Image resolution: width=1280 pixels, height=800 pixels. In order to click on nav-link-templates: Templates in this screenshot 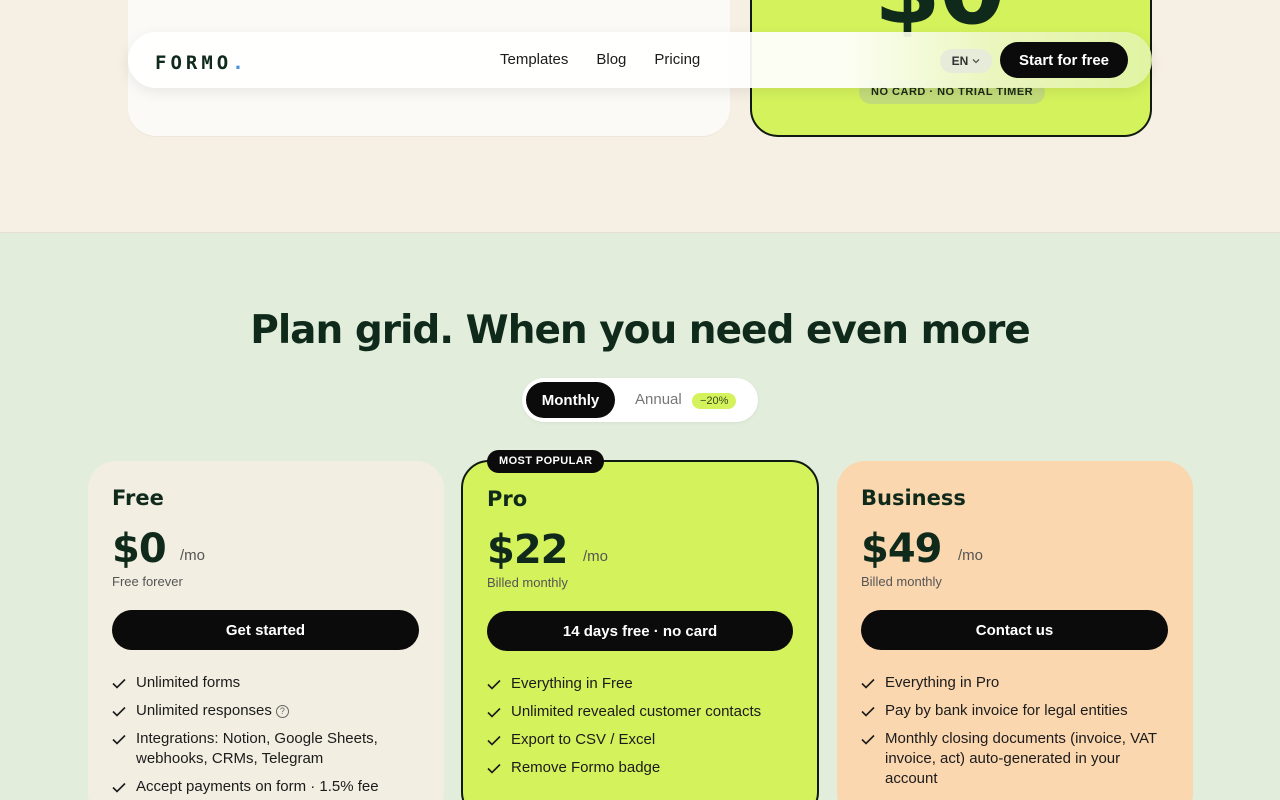, I will do `click(534, 59)`.